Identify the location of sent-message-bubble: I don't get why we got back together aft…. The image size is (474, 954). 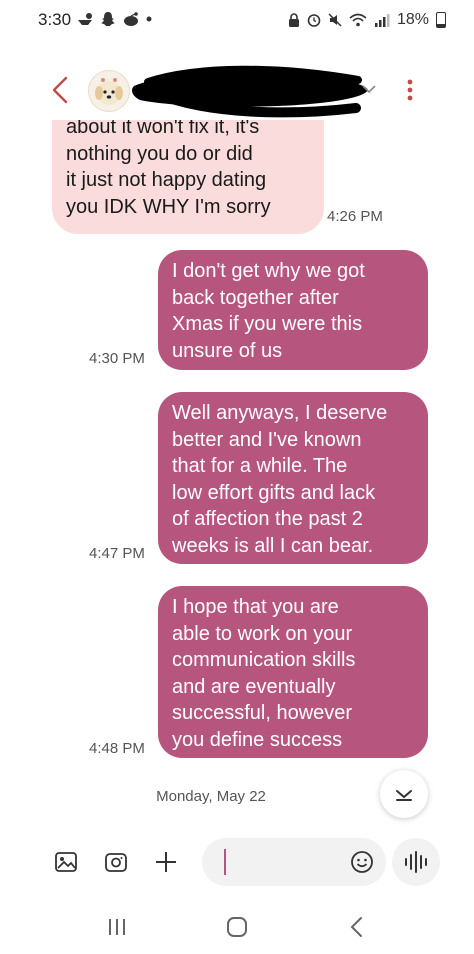
(293, 310).